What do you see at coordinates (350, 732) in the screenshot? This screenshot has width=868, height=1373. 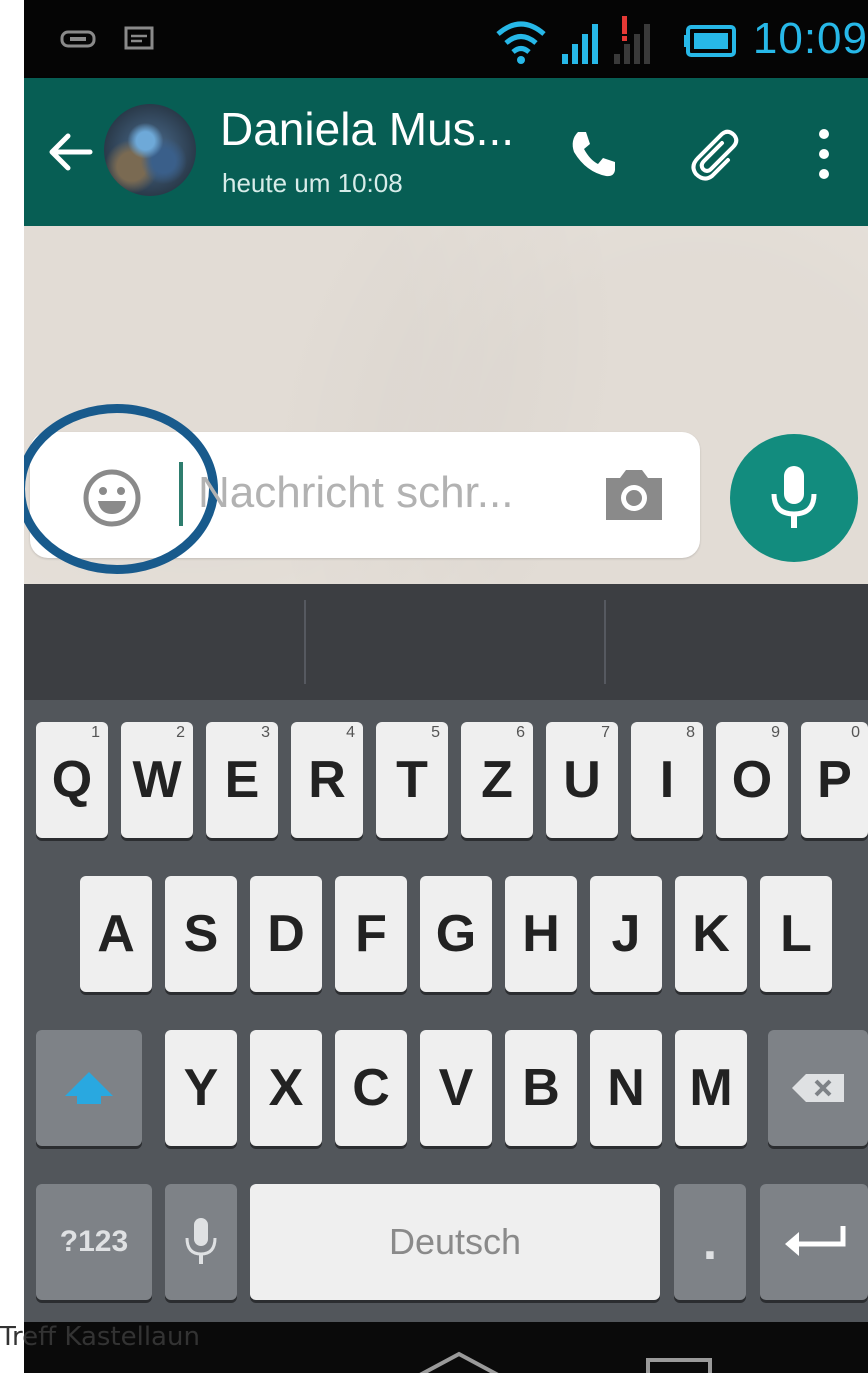 I see `key-hint: 4` at bounding box center [350, 732].